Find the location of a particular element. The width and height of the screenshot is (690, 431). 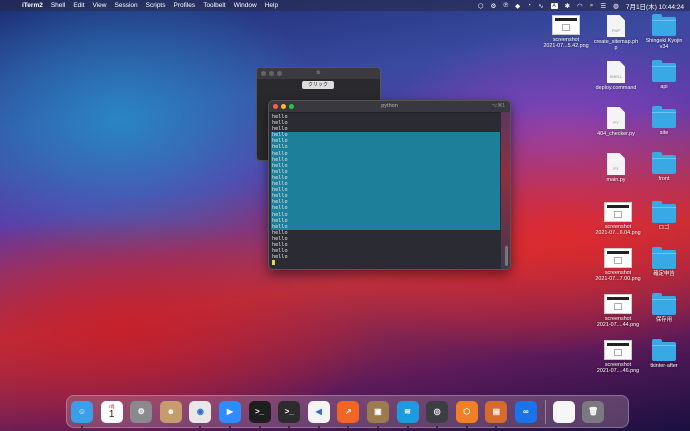

trash-icon: 🗑 is located at coordinates (593, 411).